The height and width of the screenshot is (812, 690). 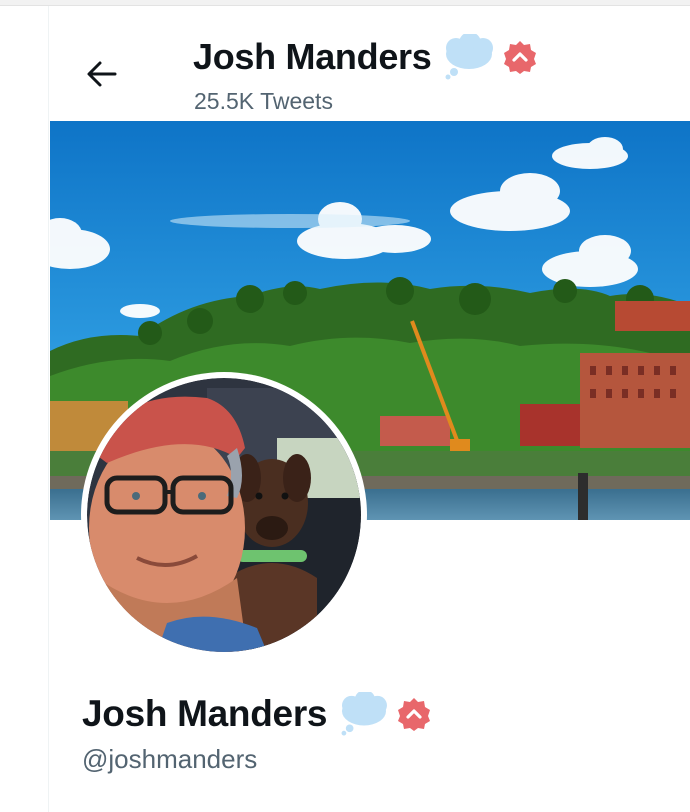 I want to click on arrow-left-icon, so click(x=102, y=74).